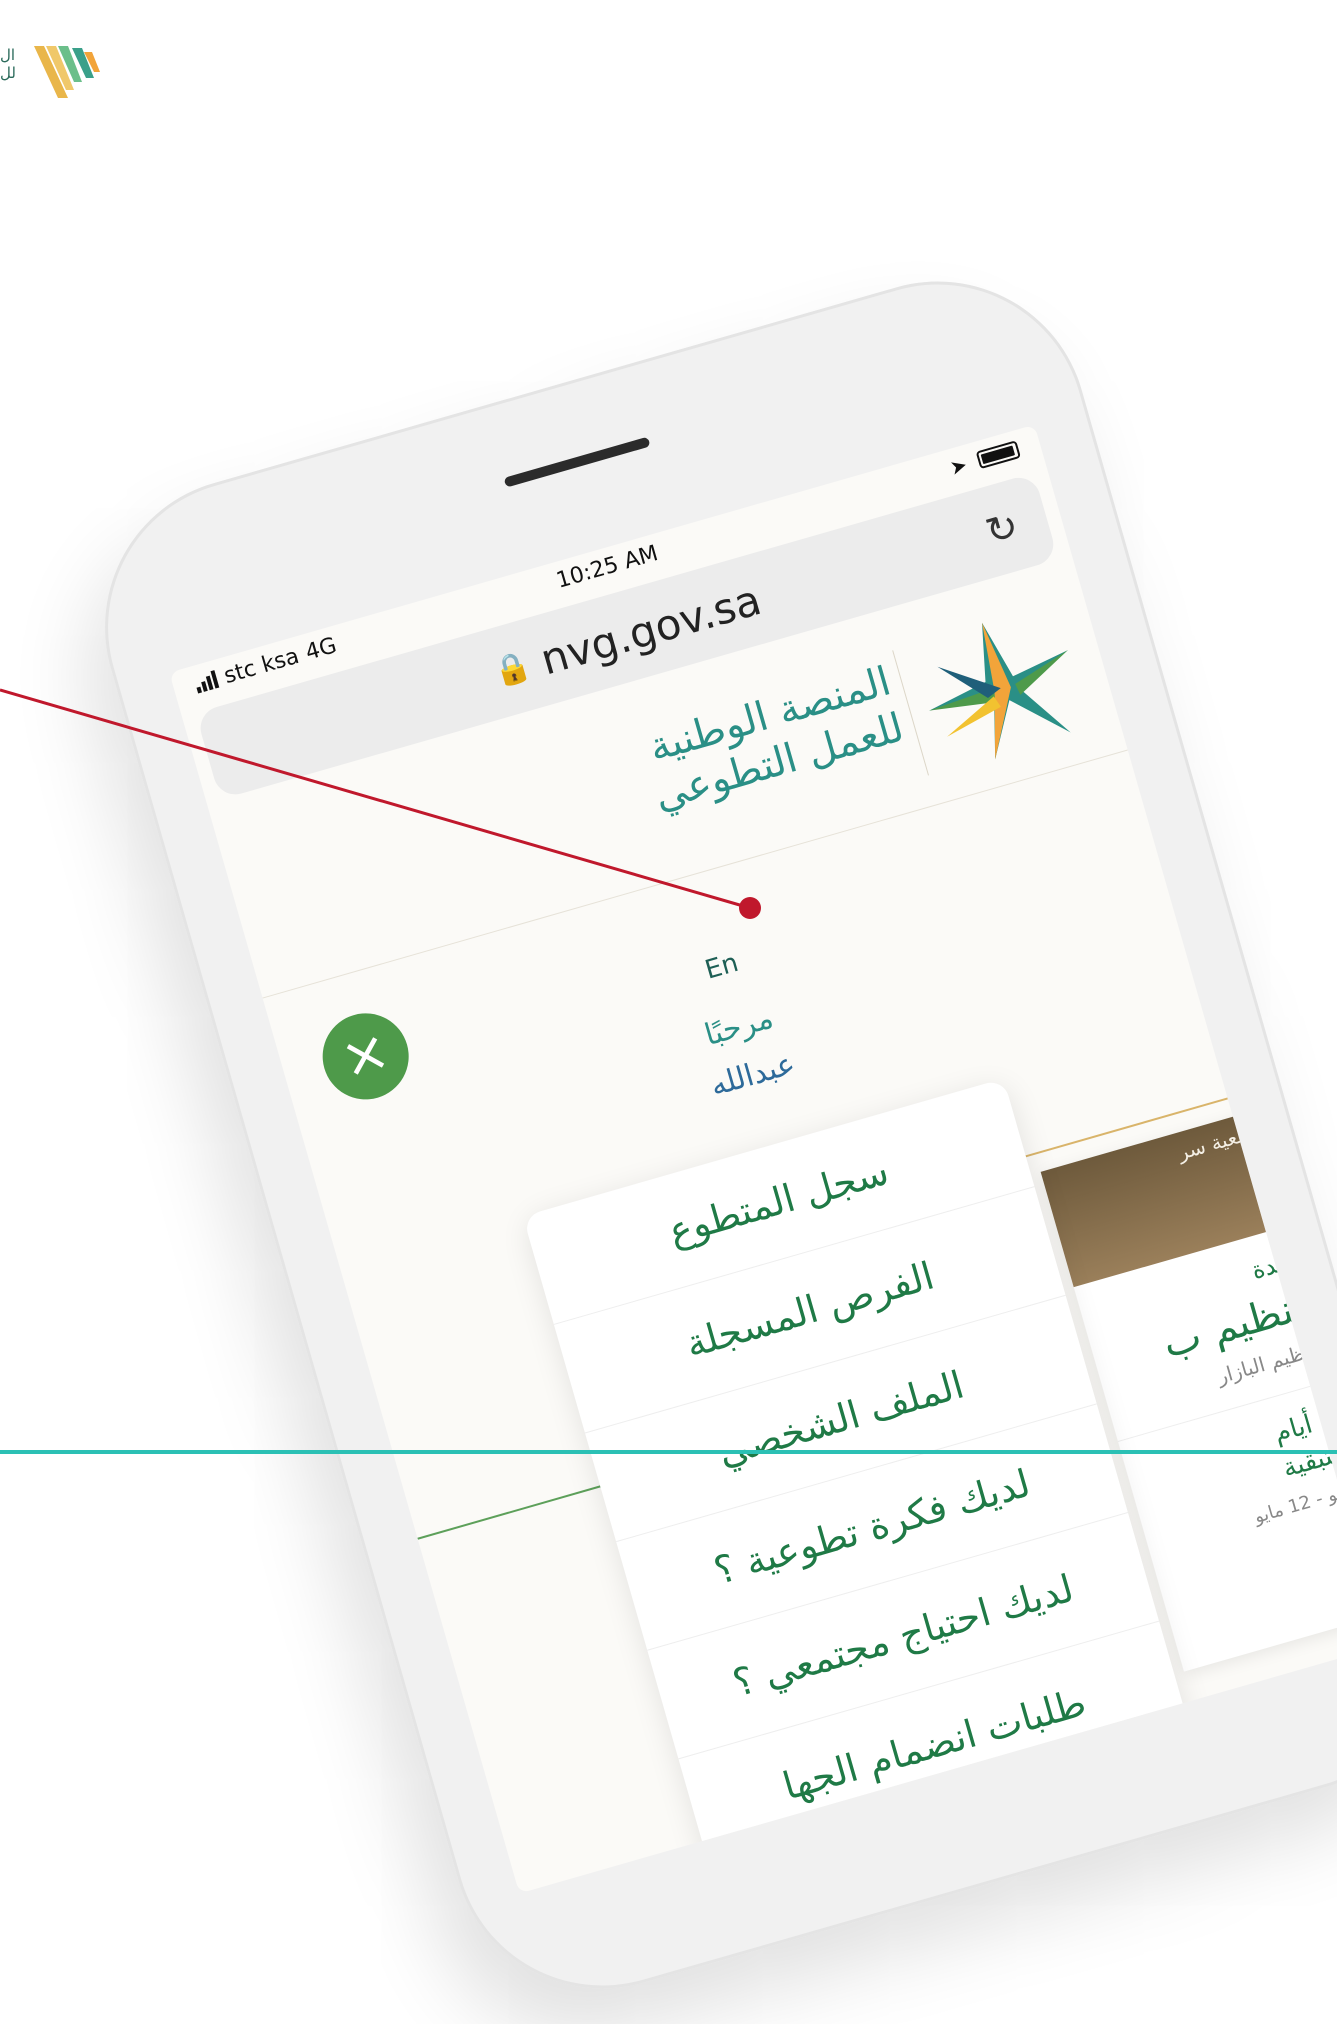 This screenshot has height=2024, width=1337. I want to click on site-logo-icon, so click(1000, 691).